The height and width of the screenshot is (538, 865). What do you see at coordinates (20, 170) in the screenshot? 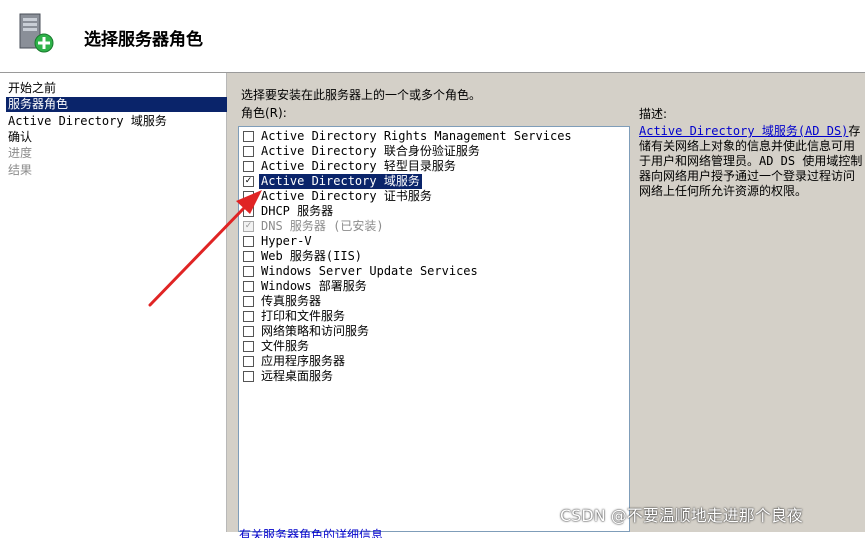
I see `nav-item-results: 结果` at bounding box center [20, 170].